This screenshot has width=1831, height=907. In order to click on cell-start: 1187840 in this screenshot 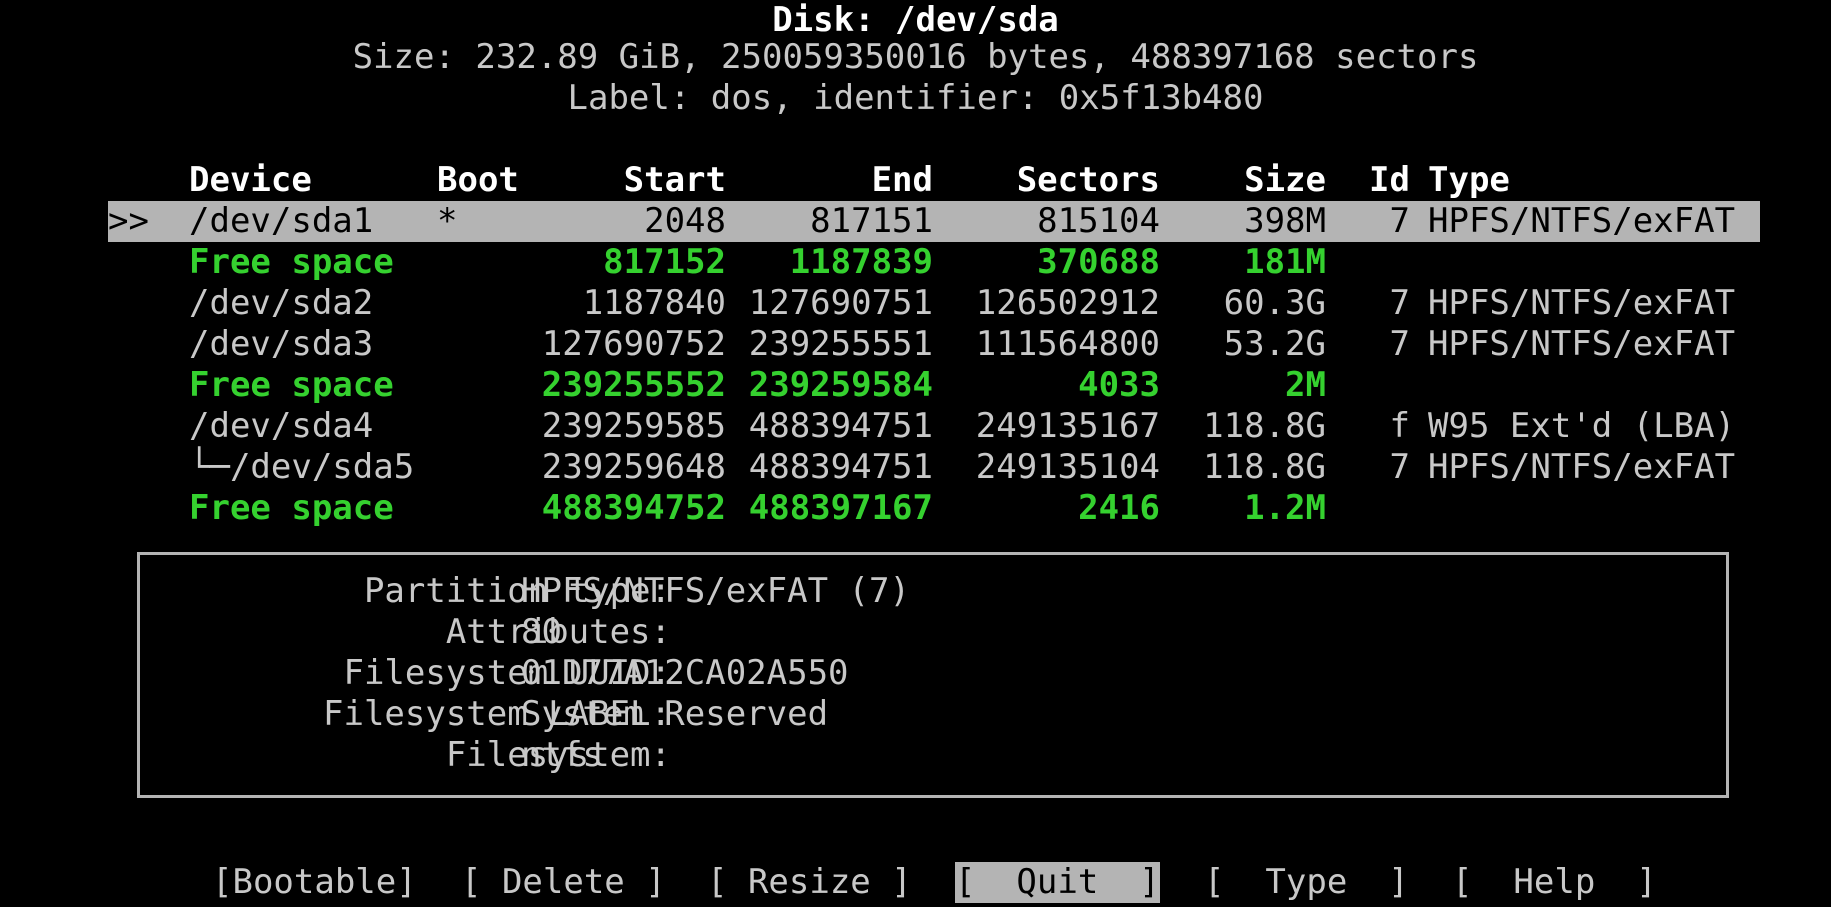, I will do `click(654, 303)`.